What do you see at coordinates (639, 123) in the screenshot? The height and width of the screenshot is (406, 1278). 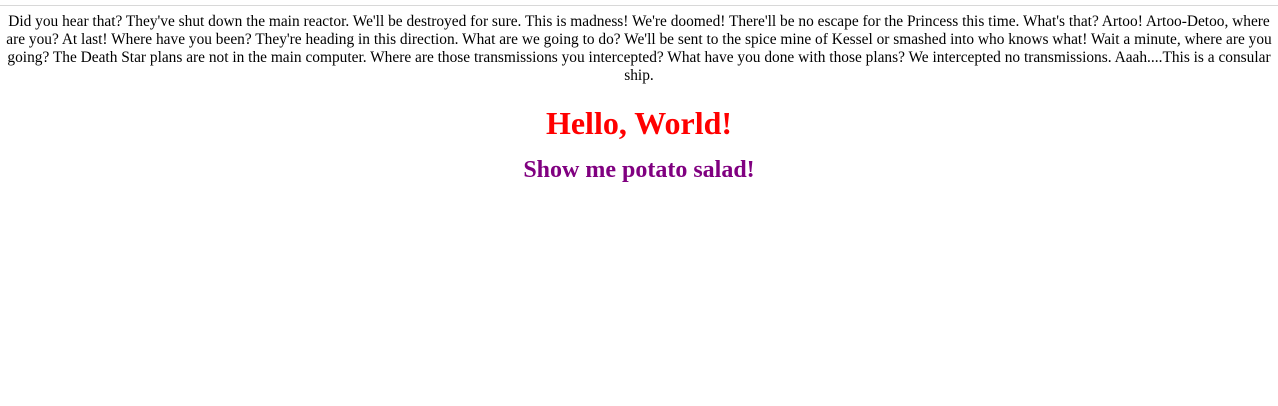 I see `hello-heading: Hello, World!` at bounding box center [639, 123].